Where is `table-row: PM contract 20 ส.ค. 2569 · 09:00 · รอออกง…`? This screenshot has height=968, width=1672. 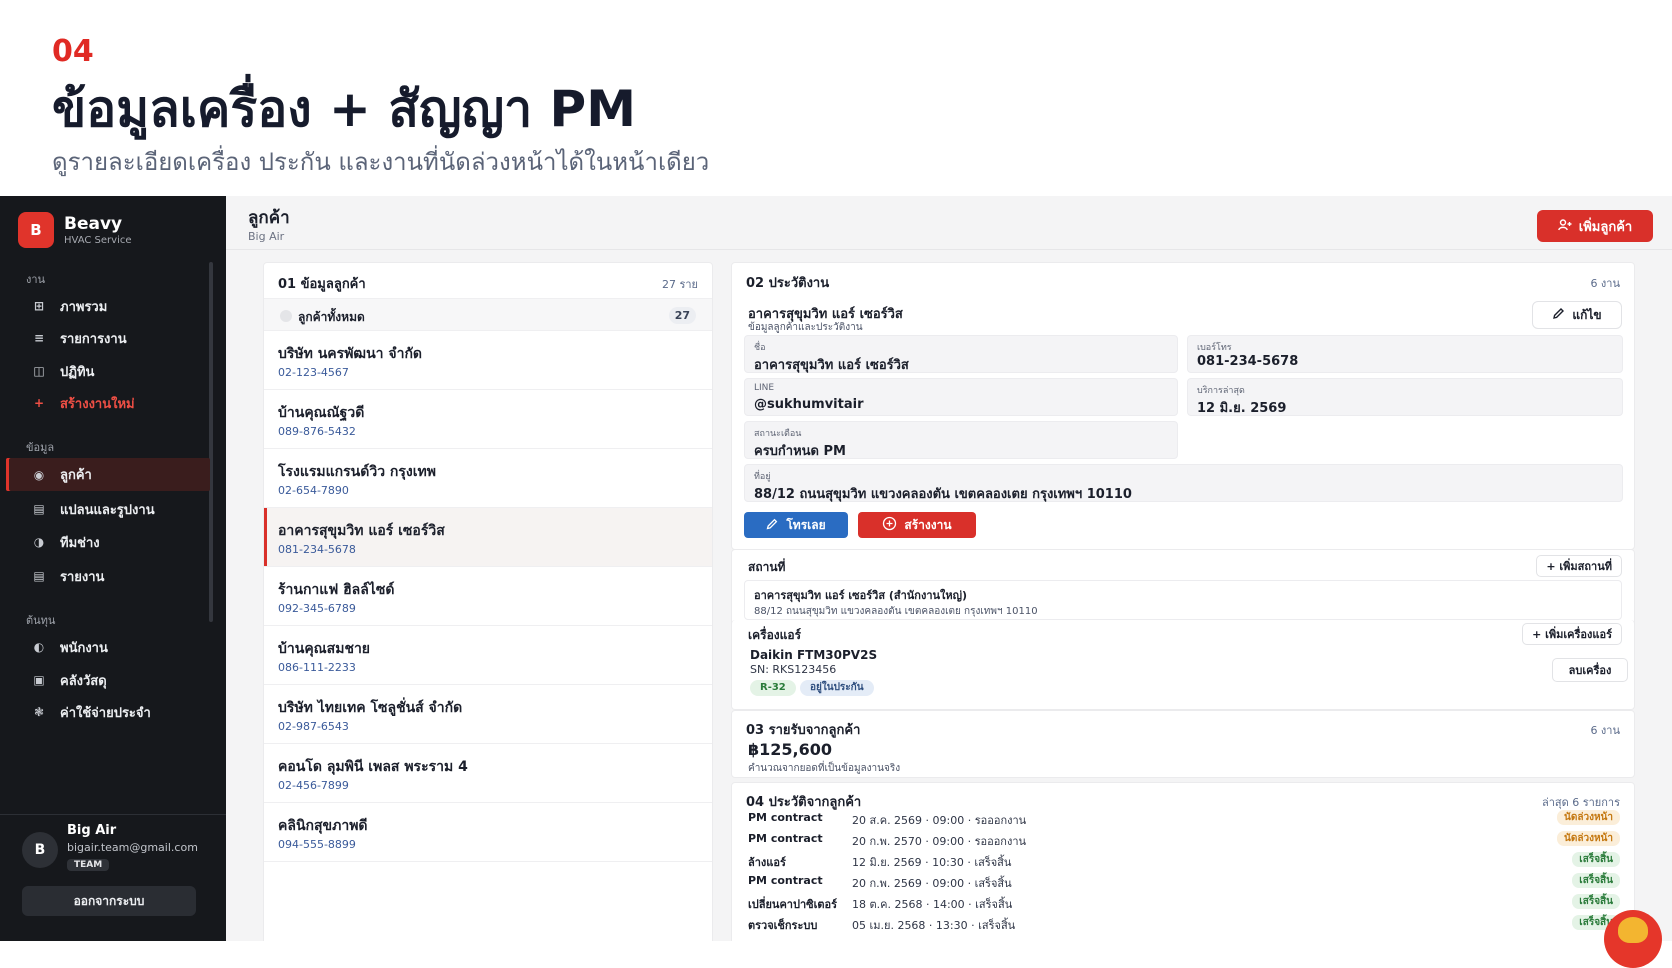
table-row: PM contract 20 ส.ค. 2569 · 09:00 · รอออกง… is located at coordinates (1184, 818).